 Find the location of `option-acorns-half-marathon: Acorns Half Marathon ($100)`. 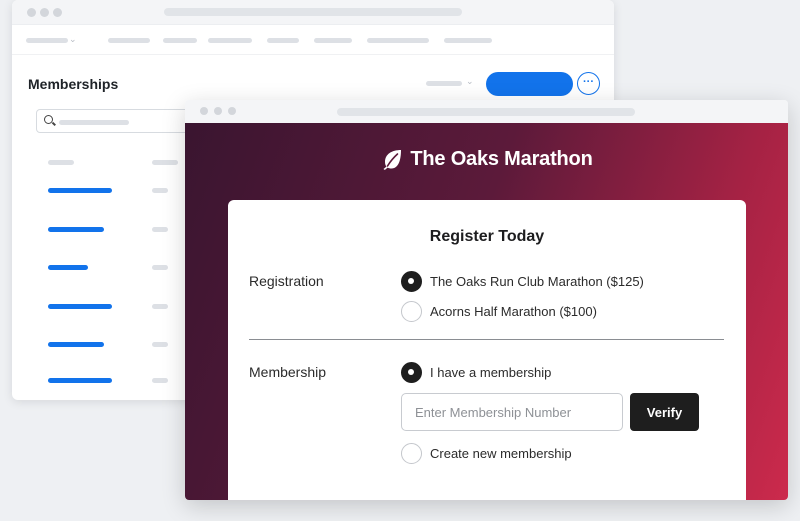

option-acorns-half-marathon: Acorns Half Marathon ($100) is located at coordinates (499, 311).